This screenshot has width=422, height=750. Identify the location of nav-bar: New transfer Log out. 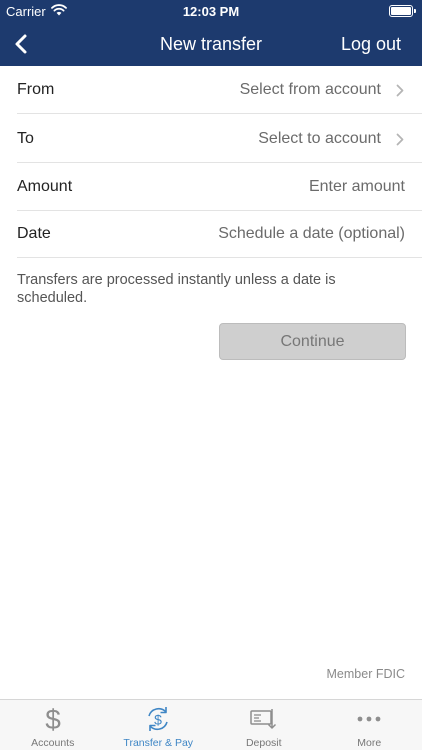
(211, 44).